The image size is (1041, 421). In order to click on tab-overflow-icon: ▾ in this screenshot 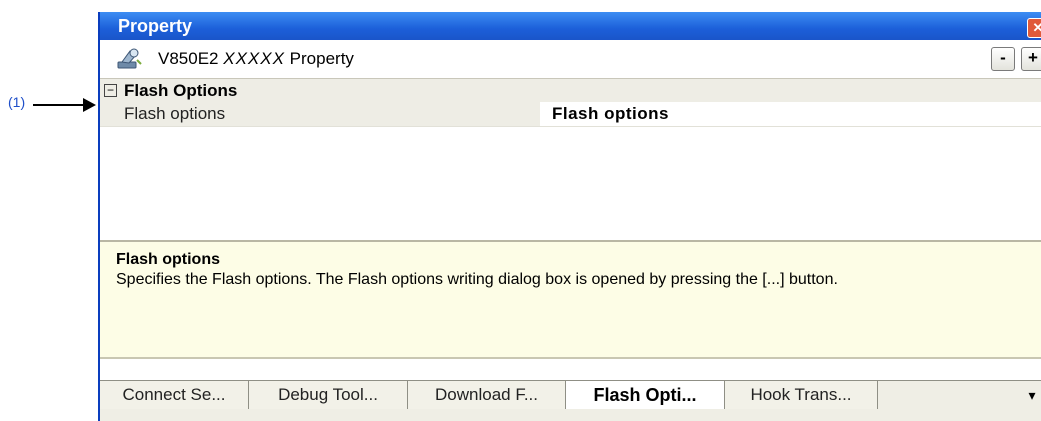, I will do `click(1031, 395)`.